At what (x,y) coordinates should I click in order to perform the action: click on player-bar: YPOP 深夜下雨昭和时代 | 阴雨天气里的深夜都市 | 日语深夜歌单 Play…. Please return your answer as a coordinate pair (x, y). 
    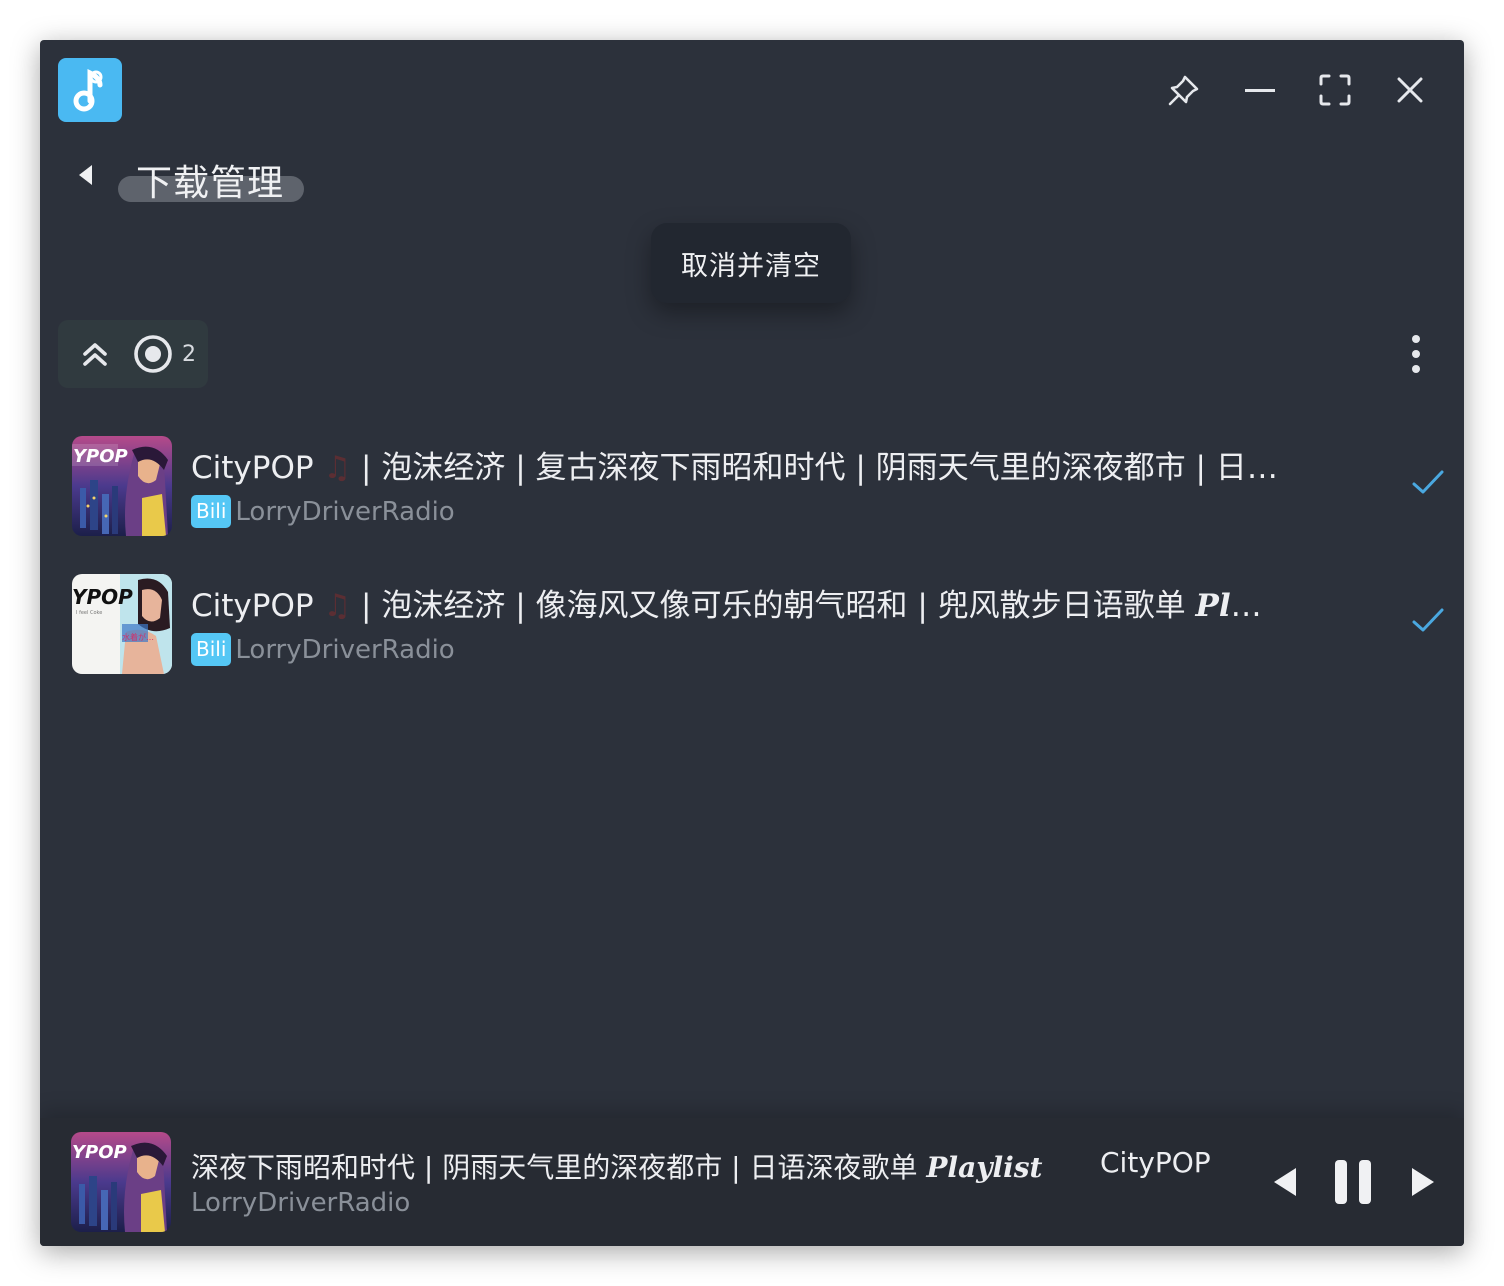
    Looking at the image, I should click on (752, 1182).